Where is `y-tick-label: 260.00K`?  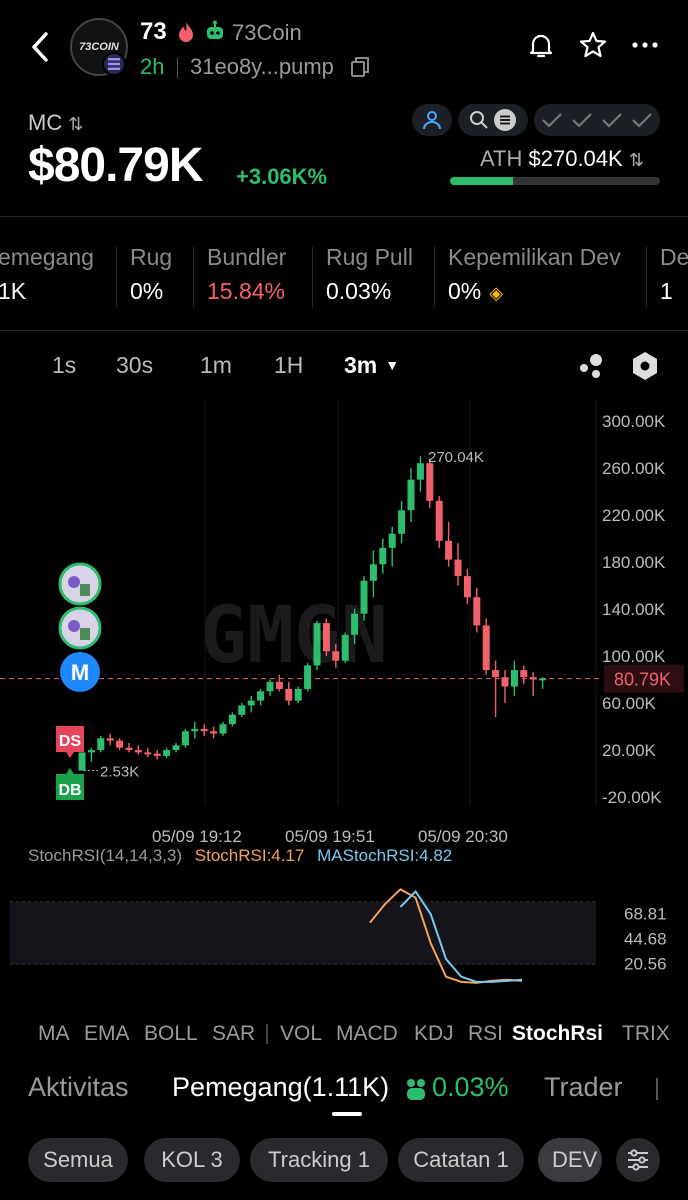
y-tick-label: 260.00K is located at coordinates (634, 468).